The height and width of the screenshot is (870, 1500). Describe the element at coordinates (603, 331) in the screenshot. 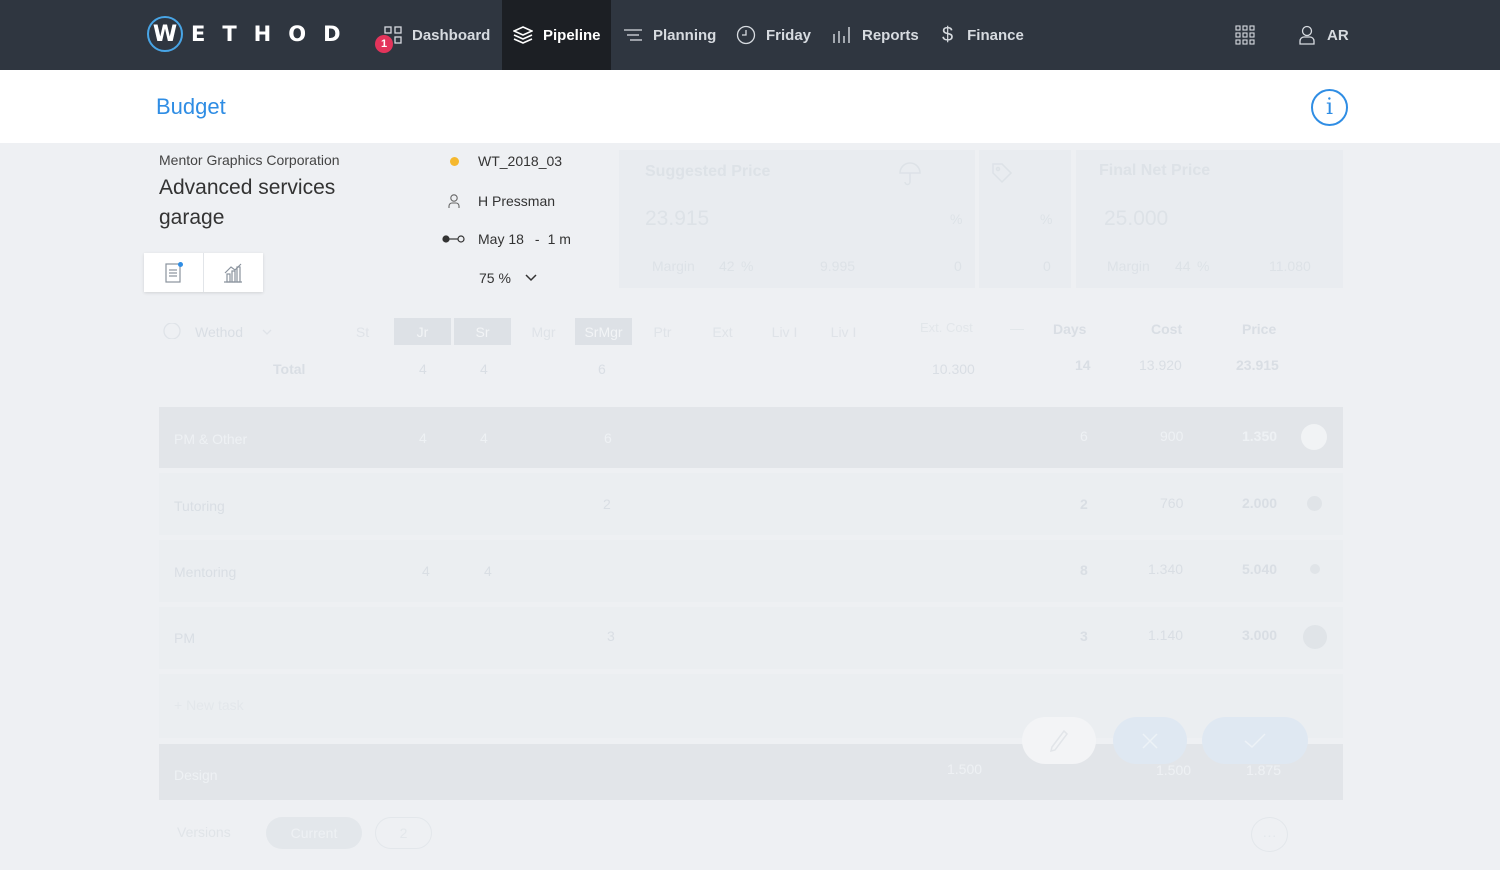

I see `level-srmgr: SrMgr` at that location.